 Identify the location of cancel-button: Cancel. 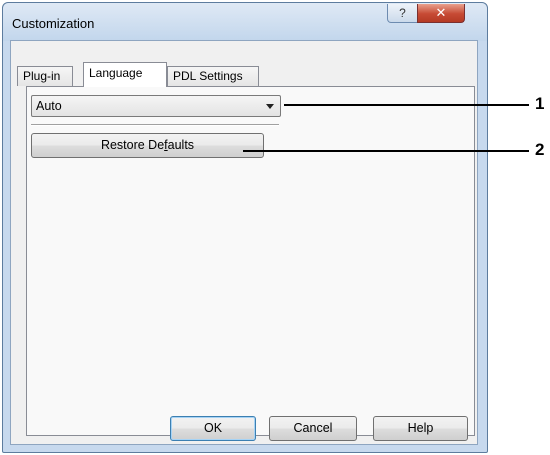
(313, 428).